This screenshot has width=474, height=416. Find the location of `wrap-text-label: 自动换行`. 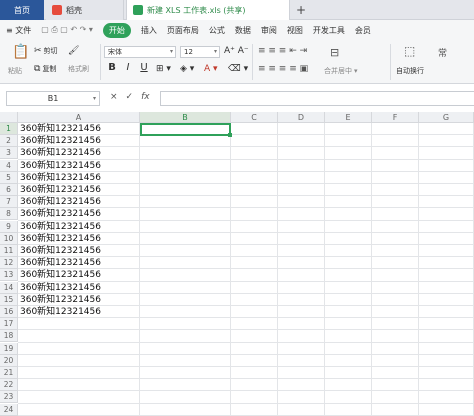

wrap-text-label: 自动换行 is located at coordinates (410, 71).